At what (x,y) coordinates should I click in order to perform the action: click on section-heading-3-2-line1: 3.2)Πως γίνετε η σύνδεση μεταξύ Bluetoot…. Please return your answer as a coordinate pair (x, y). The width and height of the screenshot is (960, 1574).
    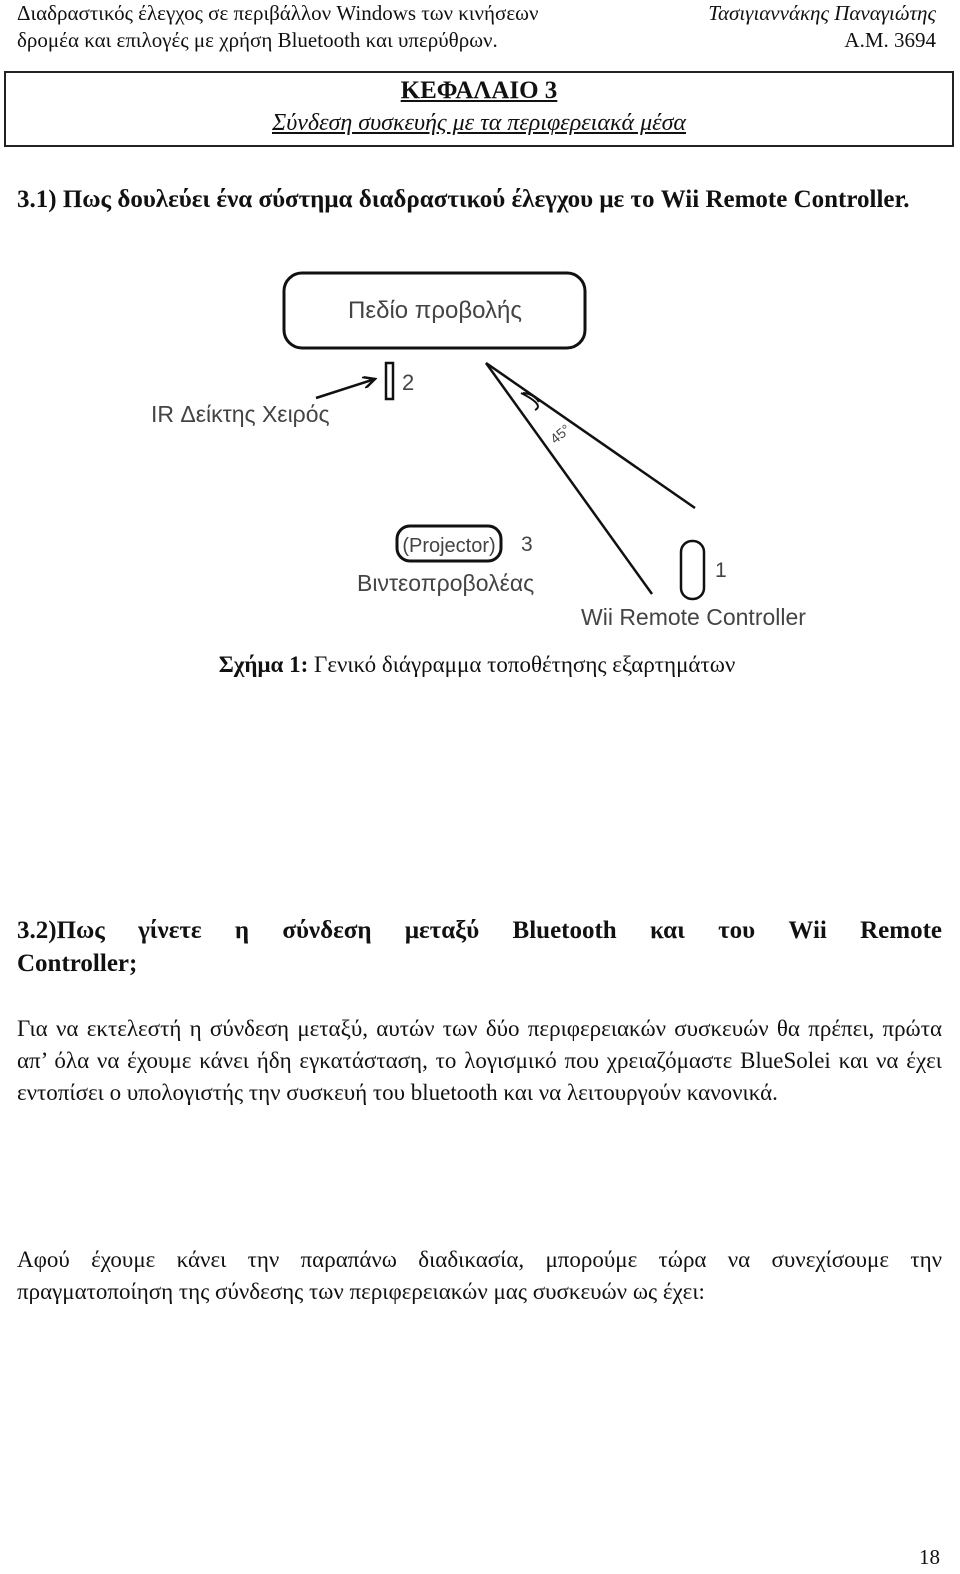
    Looking at the image, I should click on (479, 930).